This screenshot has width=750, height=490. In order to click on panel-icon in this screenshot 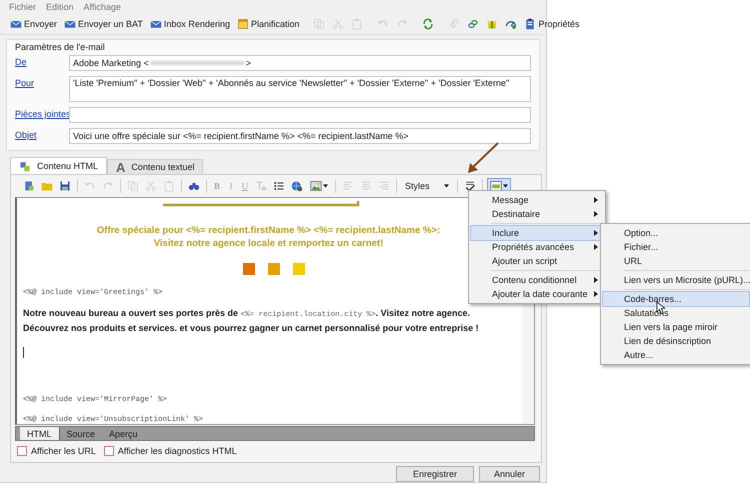, I will do `click(496, 186)`.